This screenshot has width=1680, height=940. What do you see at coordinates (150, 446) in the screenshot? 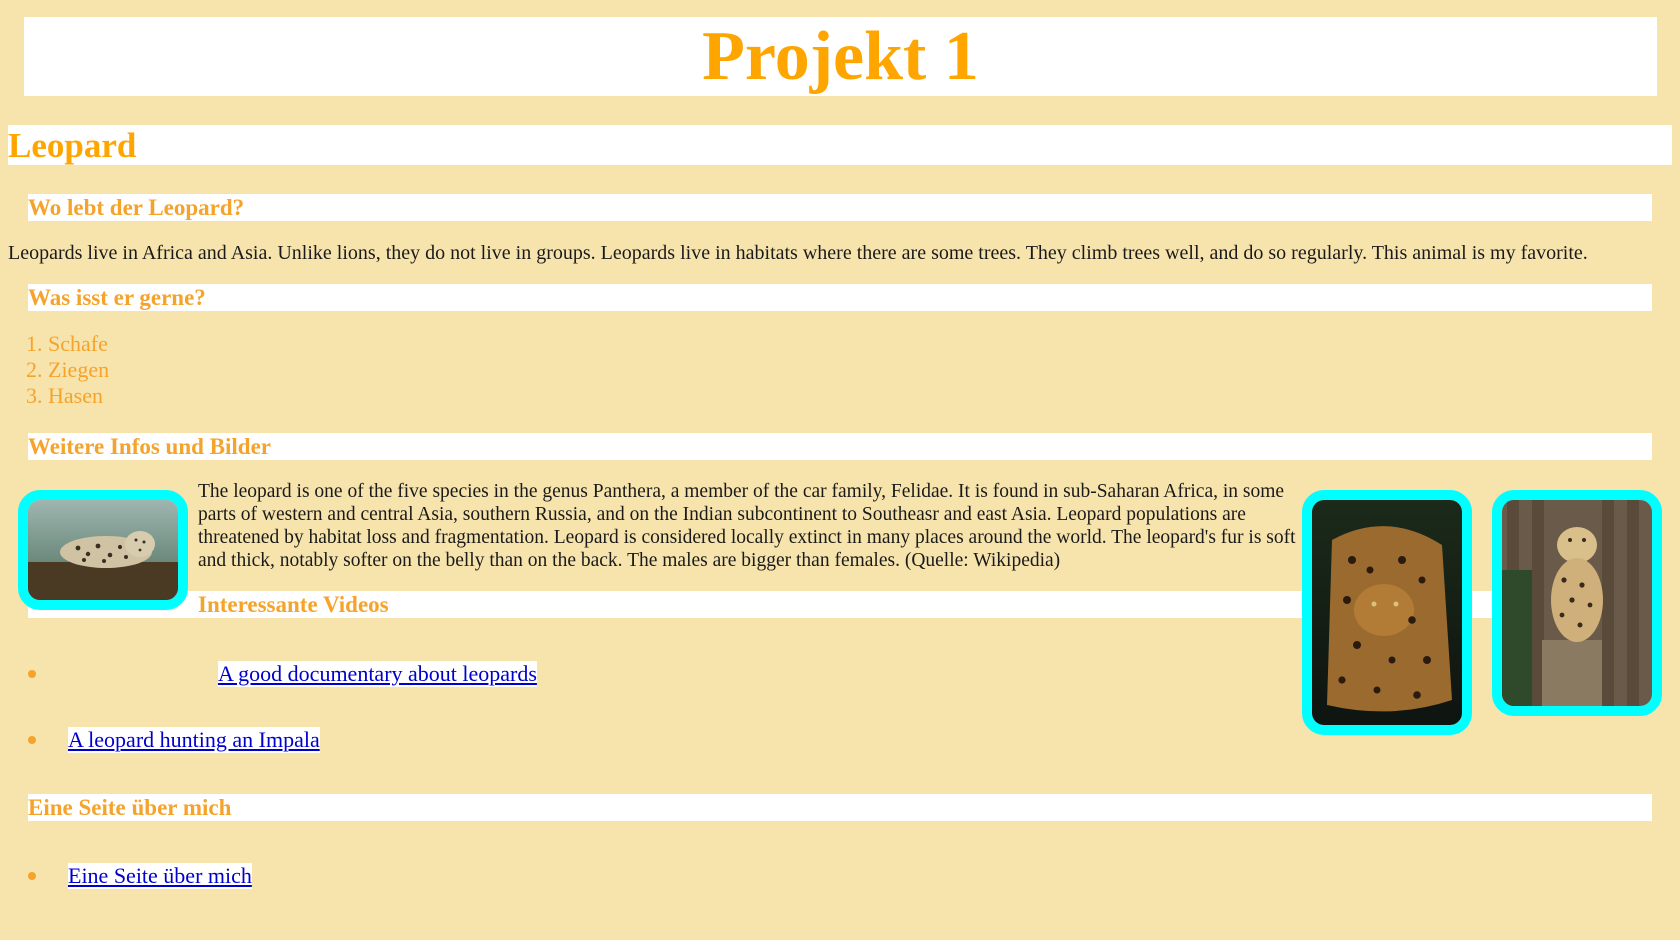
I see `info-heading: Weitere Infos und Bilder` at bounding box center [150, 446].